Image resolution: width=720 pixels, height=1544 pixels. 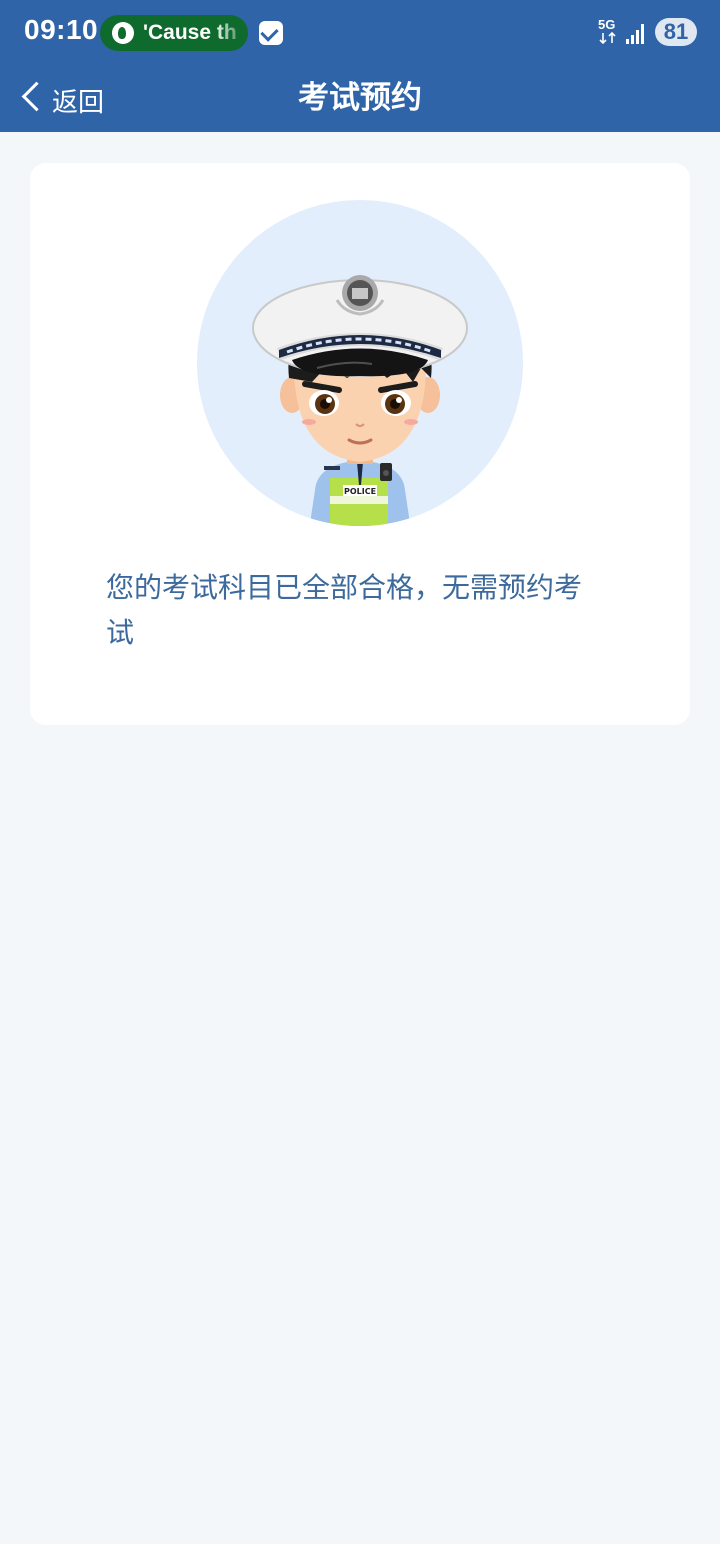 I want to click on police-avatar: POLICE, so click(x=360, y=363).